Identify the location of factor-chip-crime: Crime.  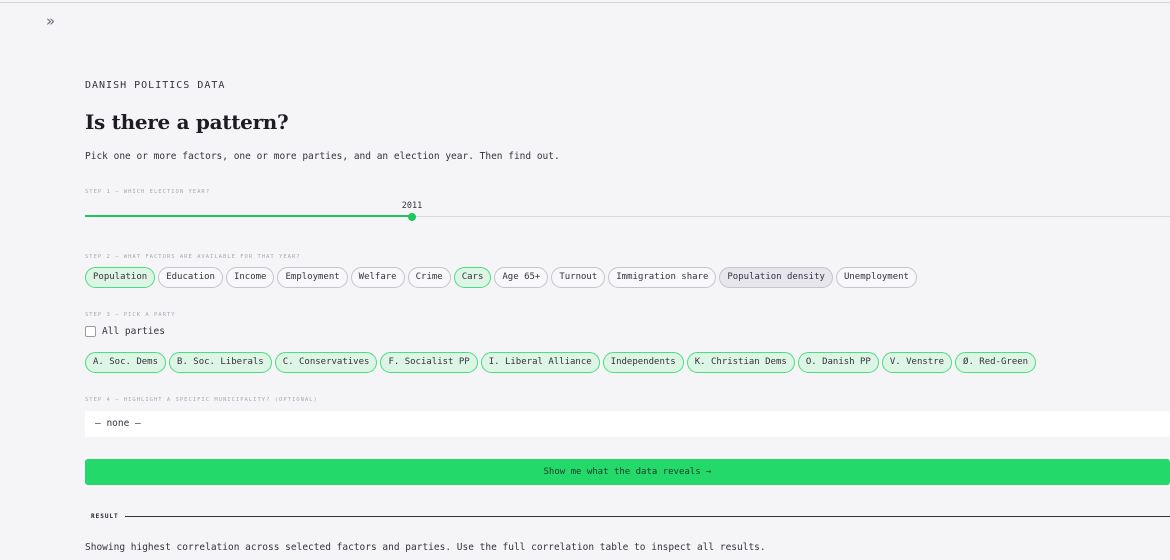
(429, 277).